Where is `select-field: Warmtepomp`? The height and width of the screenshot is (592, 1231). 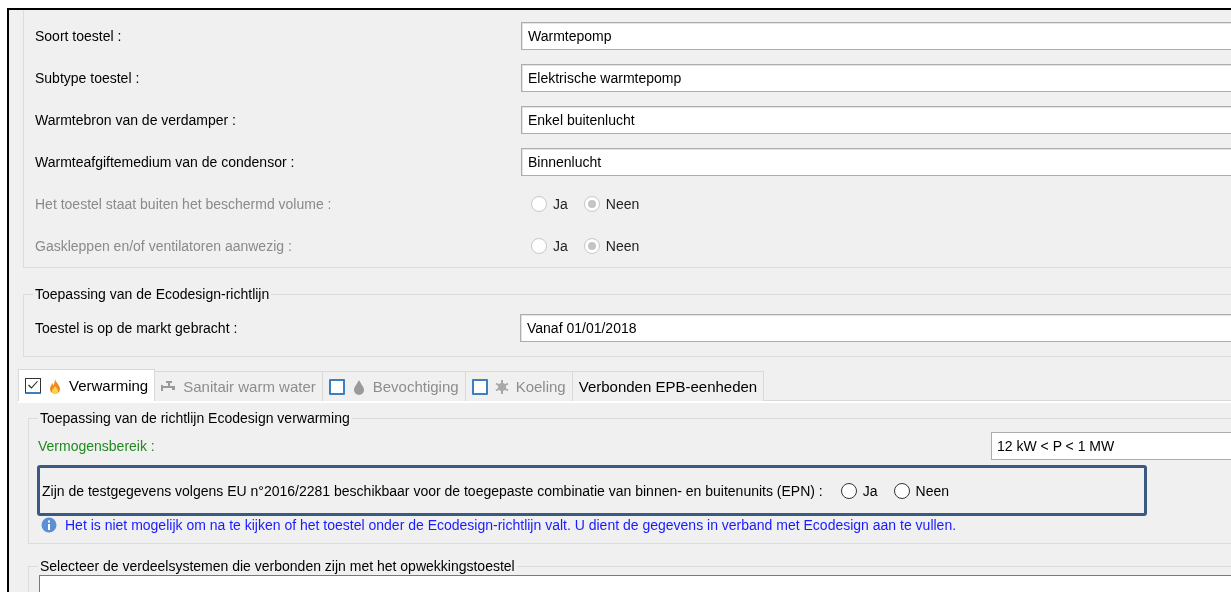
select-field: Warmtepomp is located at coordinates (876, 36).